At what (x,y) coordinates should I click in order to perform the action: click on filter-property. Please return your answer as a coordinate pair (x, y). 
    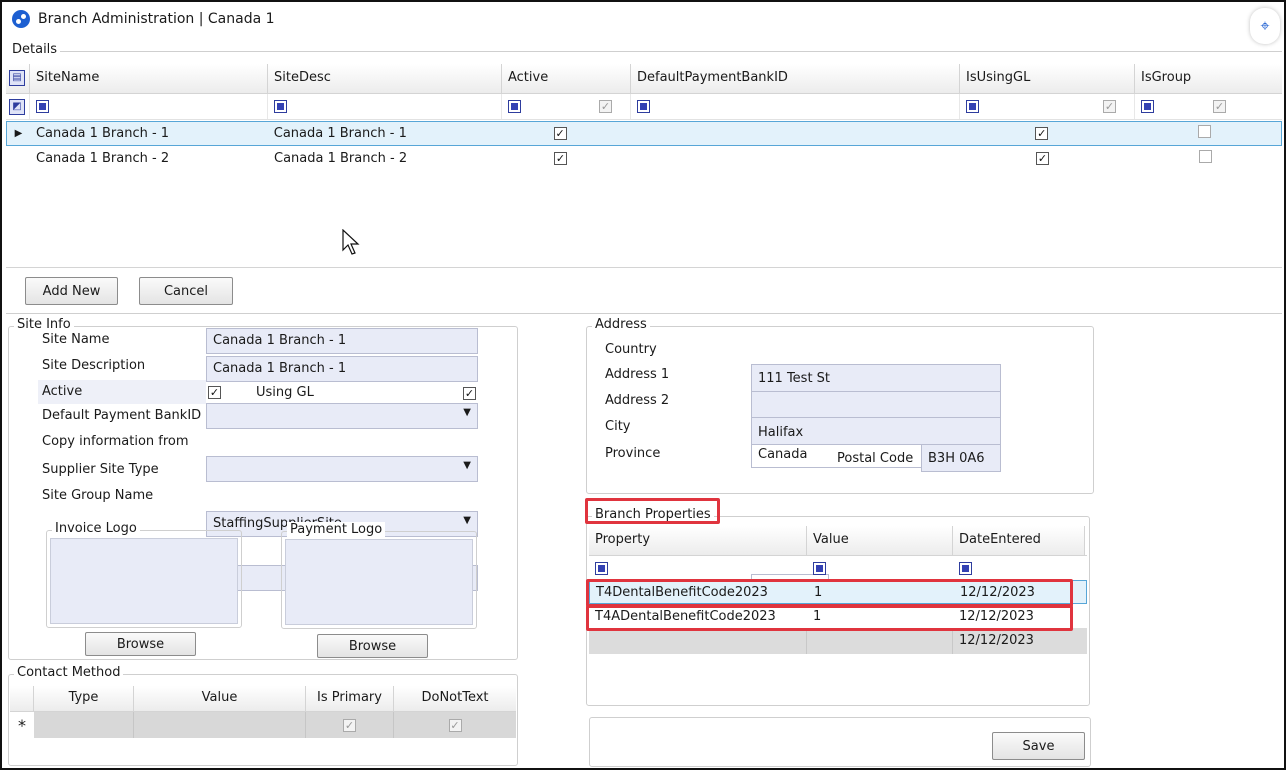
    Looking at the image, I should click on (698, 568).